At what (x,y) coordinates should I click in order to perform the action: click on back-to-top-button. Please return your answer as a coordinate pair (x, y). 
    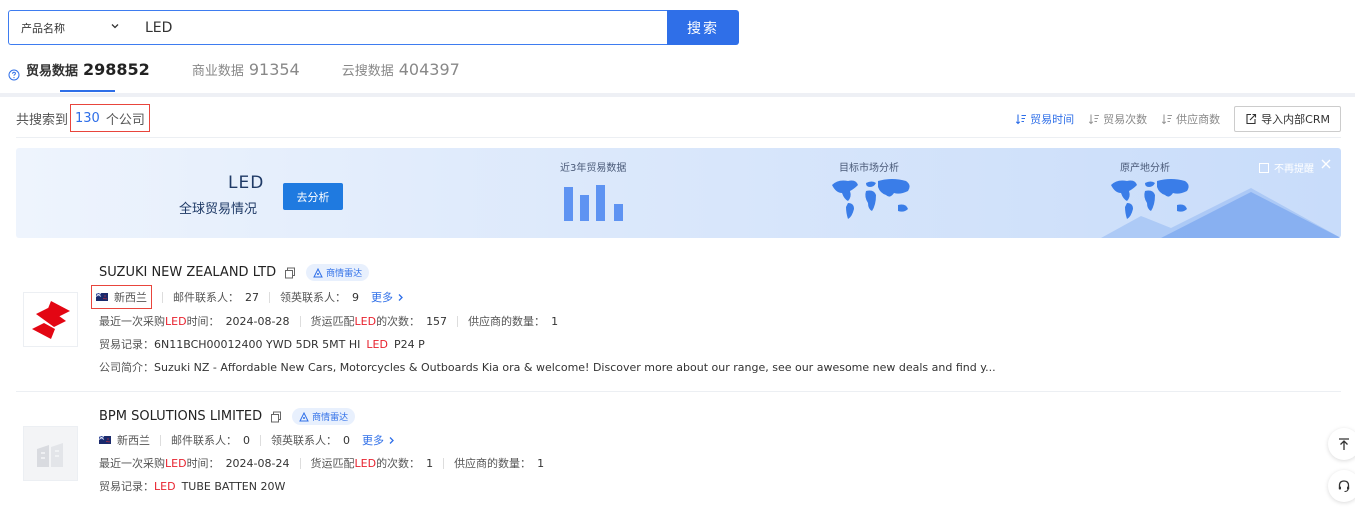
    Looking at the image, I should click on (1341, 444).